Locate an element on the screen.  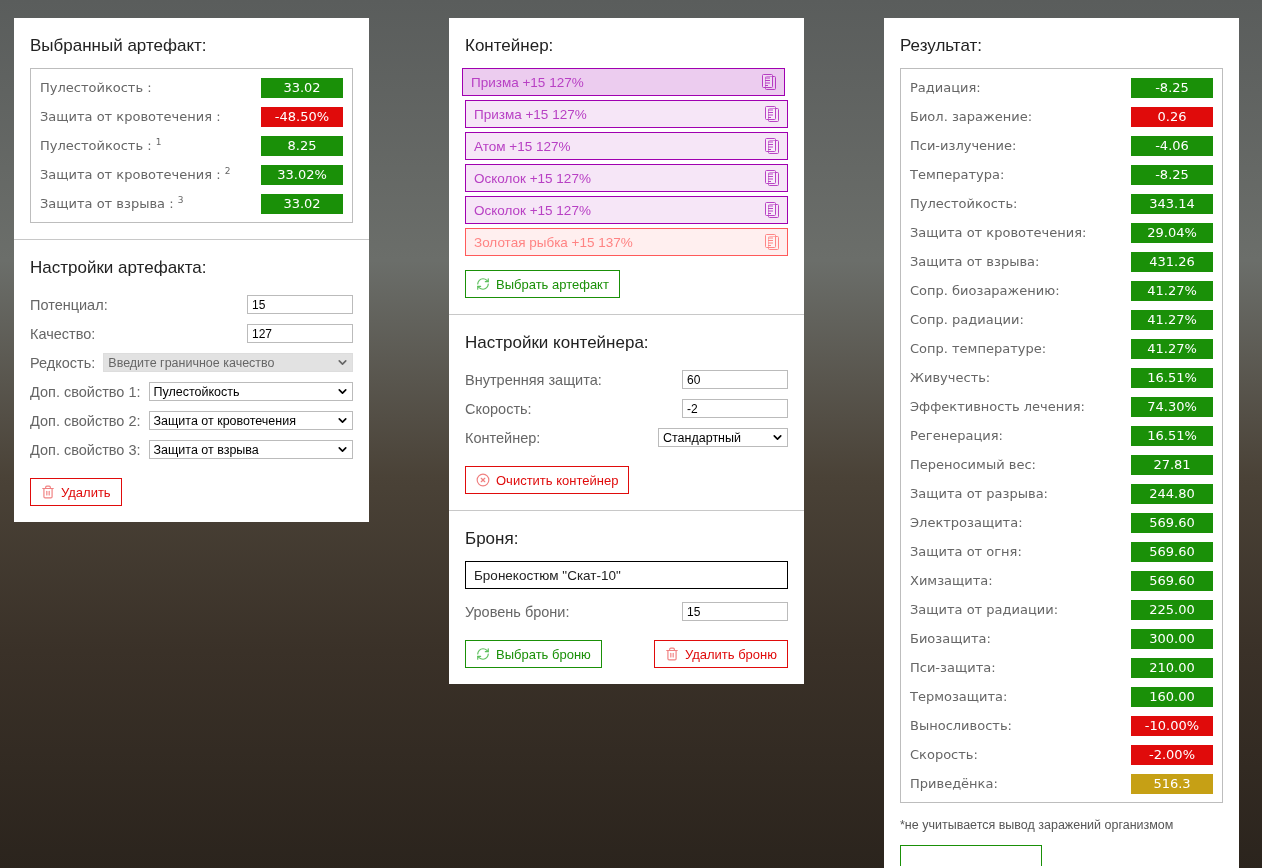
stat-label: Скорость: is located at coordinates (944, 754).